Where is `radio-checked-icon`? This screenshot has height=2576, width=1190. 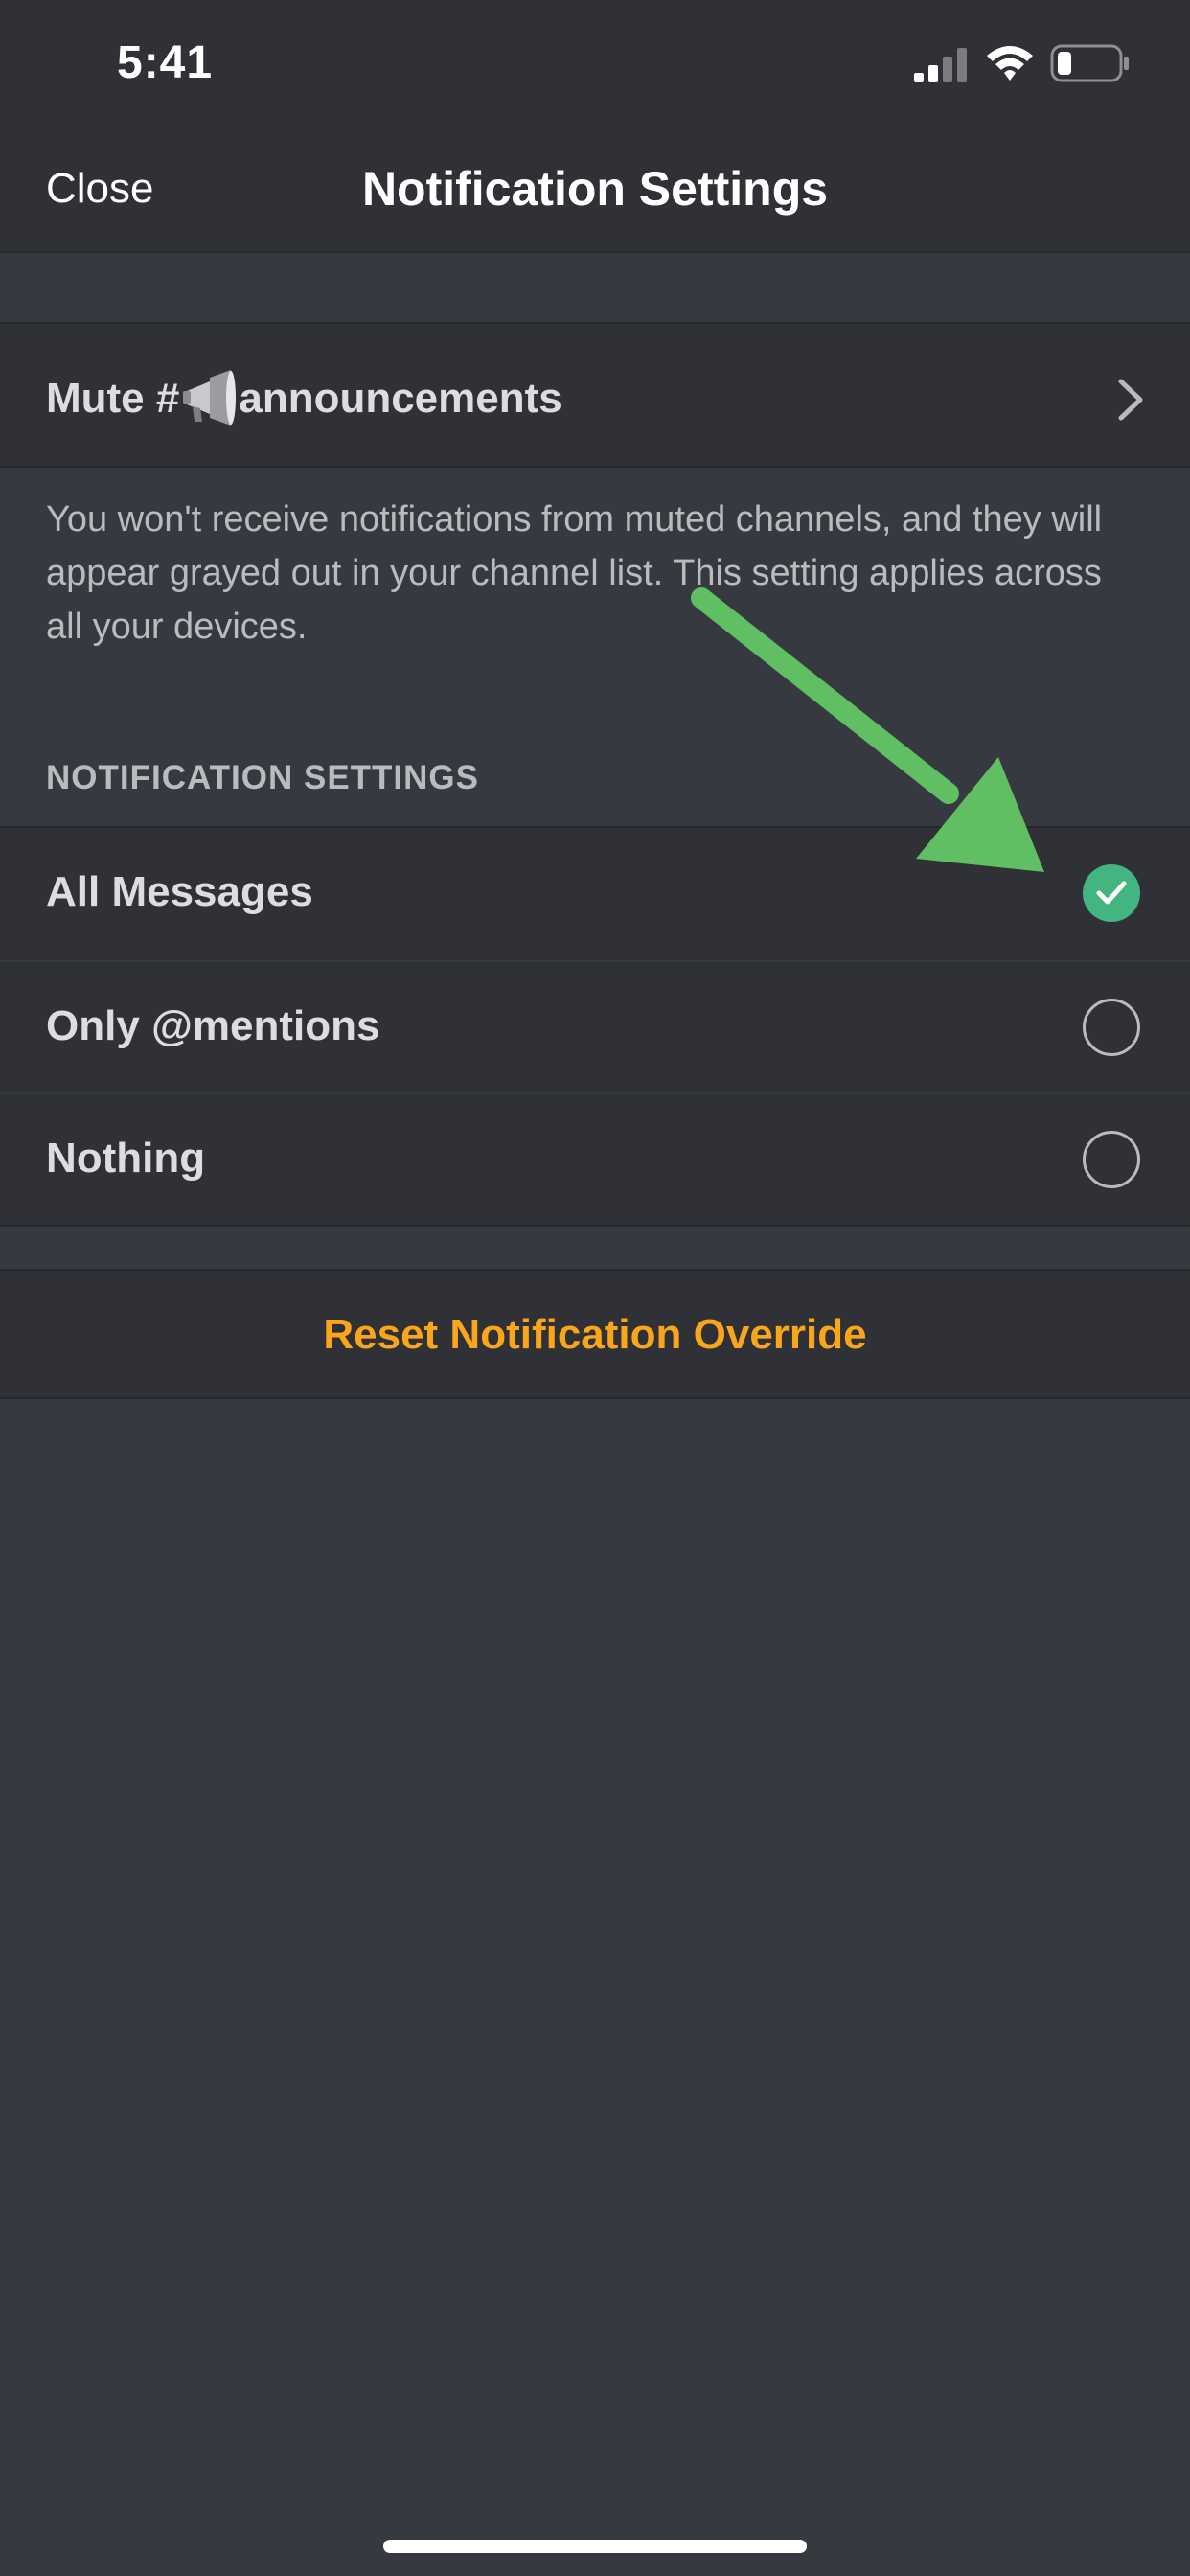 radio-checked-icon is located at coordinates (1111, 893).